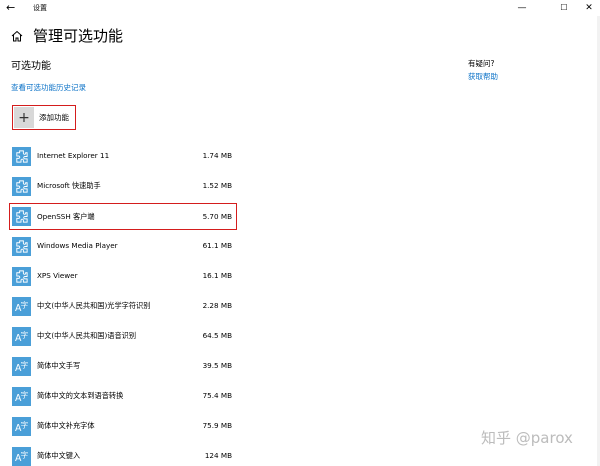 The image size is (600, 466). What do you see at coordinates (589, 8) in the screenshot?
I see `close-button: ✕` at bounding box center [589, 8].